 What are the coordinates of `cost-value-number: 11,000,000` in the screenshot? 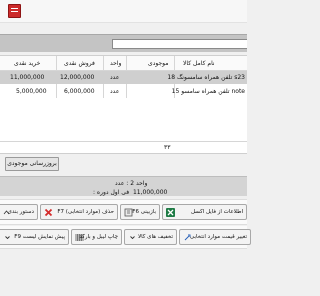 It's located at (150, 192).